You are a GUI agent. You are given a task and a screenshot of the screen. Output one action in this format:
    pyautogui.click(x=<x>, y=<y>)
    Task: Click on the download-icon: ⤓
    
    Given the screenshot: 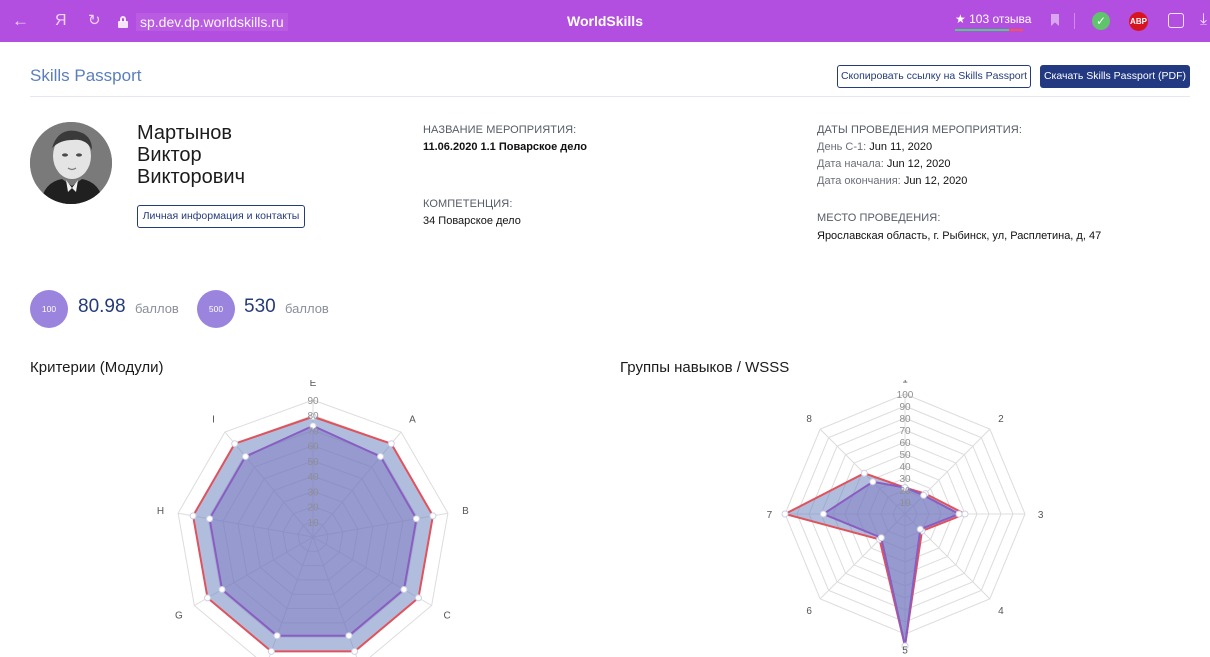 What is the action you would take?
    pyautogui.click(x=1203, y=20)
    